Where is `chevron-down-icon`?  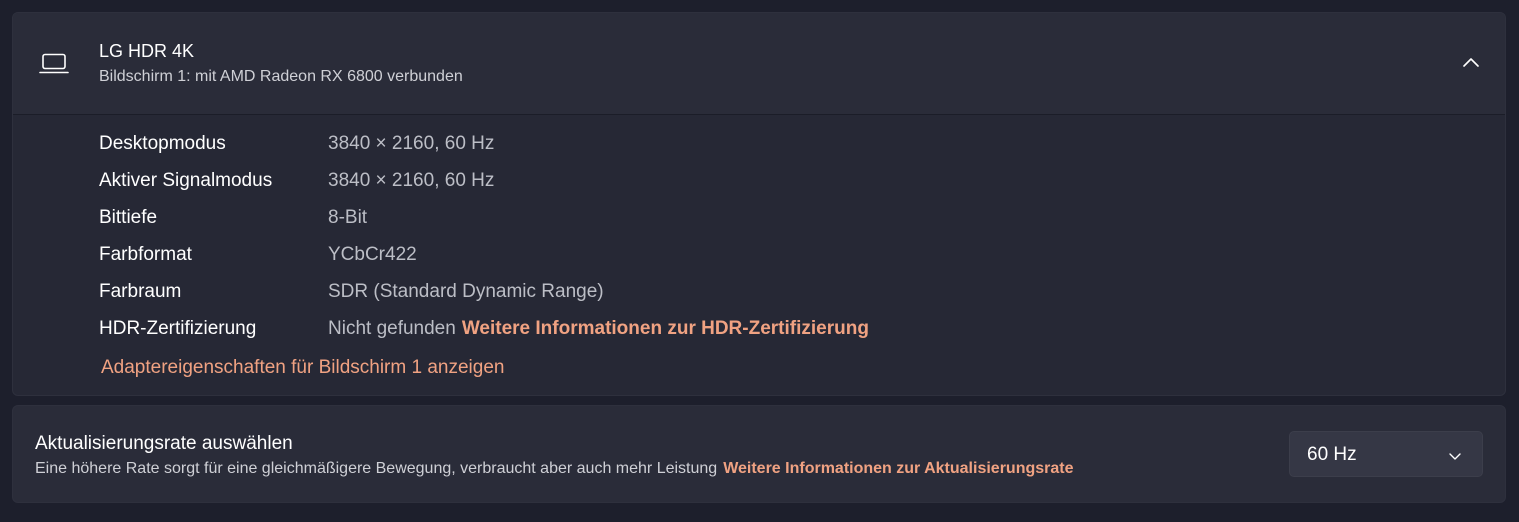 chevron-down-icon is located at coordinates (1455, 454).